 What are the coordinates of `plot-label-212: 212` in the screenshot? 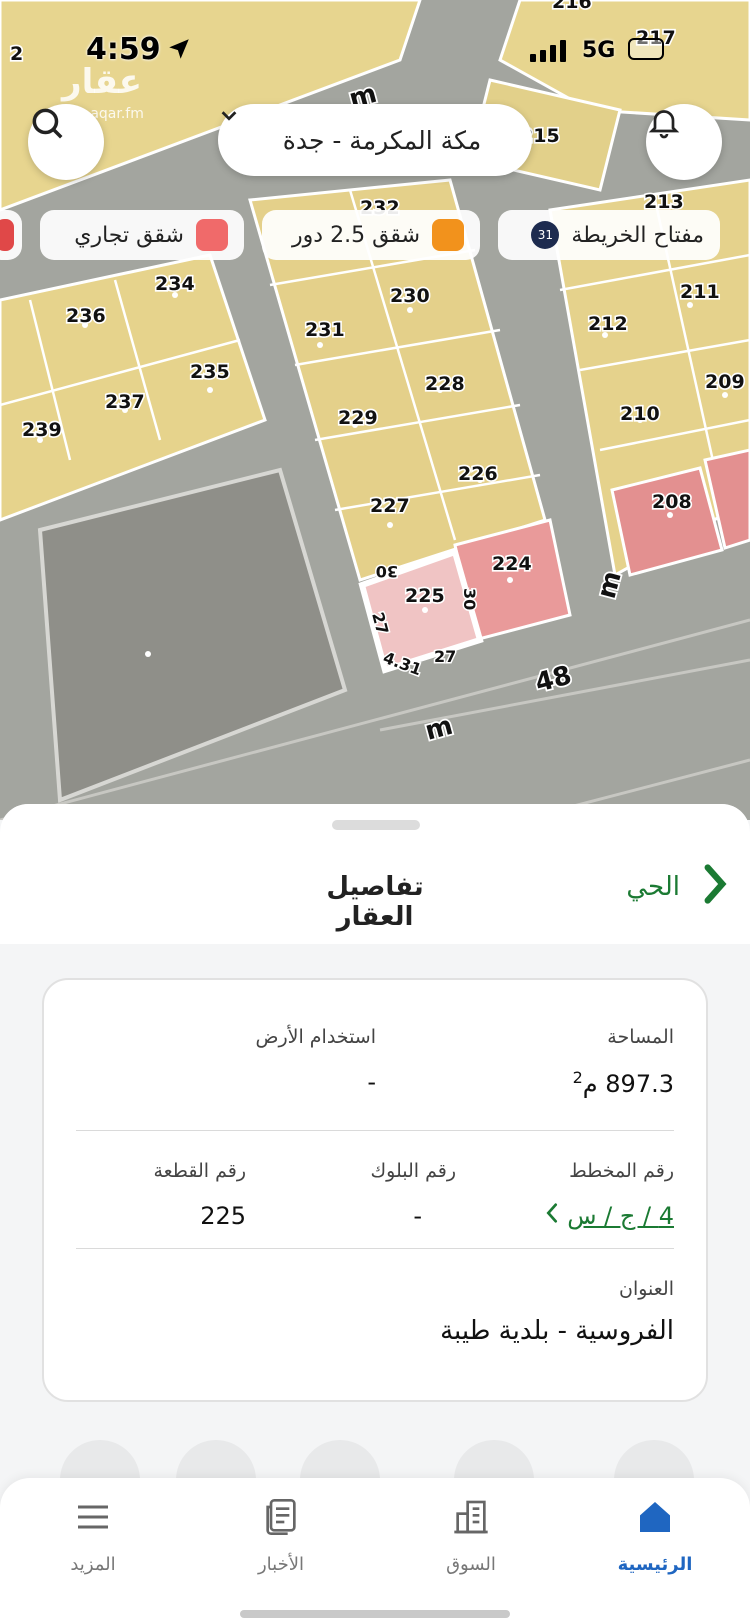 It's located at (608, 324).